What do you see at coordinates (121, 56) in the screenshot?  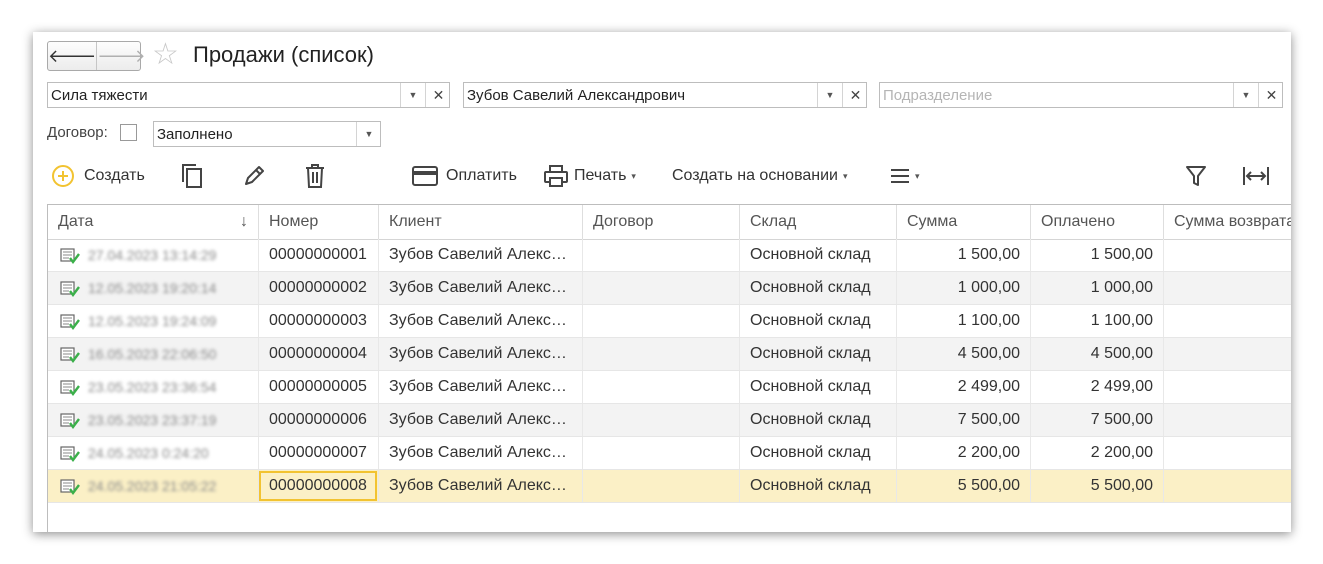 I see `forward-button: 🡒` at bounding box center [121, 56].